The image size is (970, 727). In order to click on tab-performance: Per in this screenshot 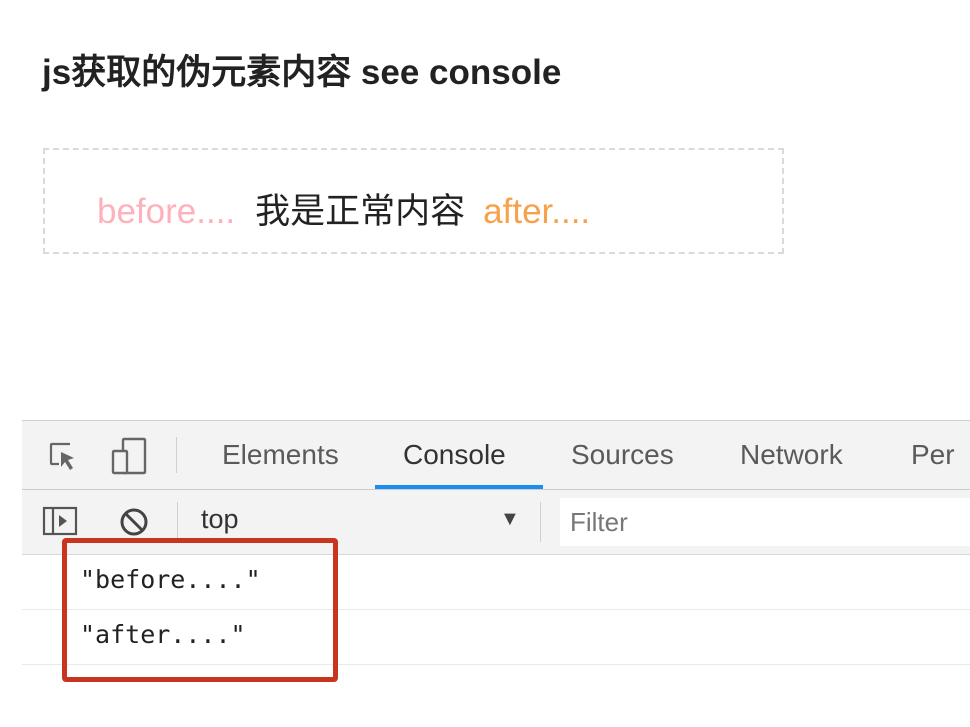, I will do `click(933, 455)`.